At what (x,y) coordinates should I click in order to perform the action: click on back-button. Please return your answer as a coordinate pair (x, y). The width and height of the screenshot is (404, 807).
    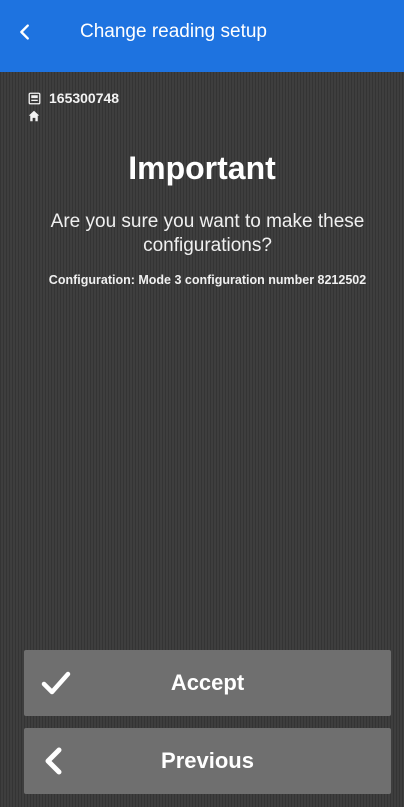
    Looking at the image, I should click on (30, 36).